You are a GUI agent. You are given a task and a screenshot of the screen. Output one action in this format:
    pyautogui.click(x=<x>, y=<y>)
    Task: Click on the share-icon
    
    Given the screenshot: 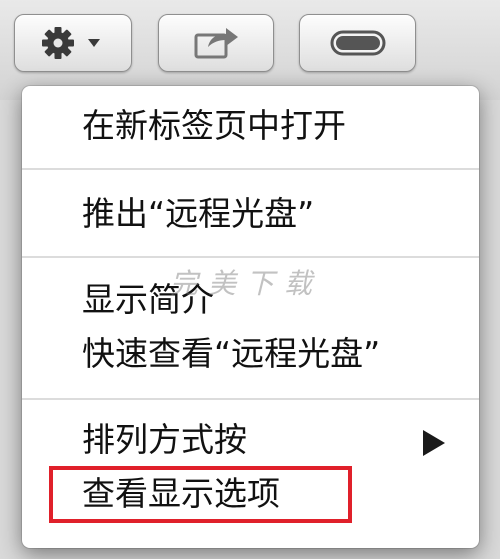 What is the action you would take?
    pyautogui.click(x=216, y=43)
    